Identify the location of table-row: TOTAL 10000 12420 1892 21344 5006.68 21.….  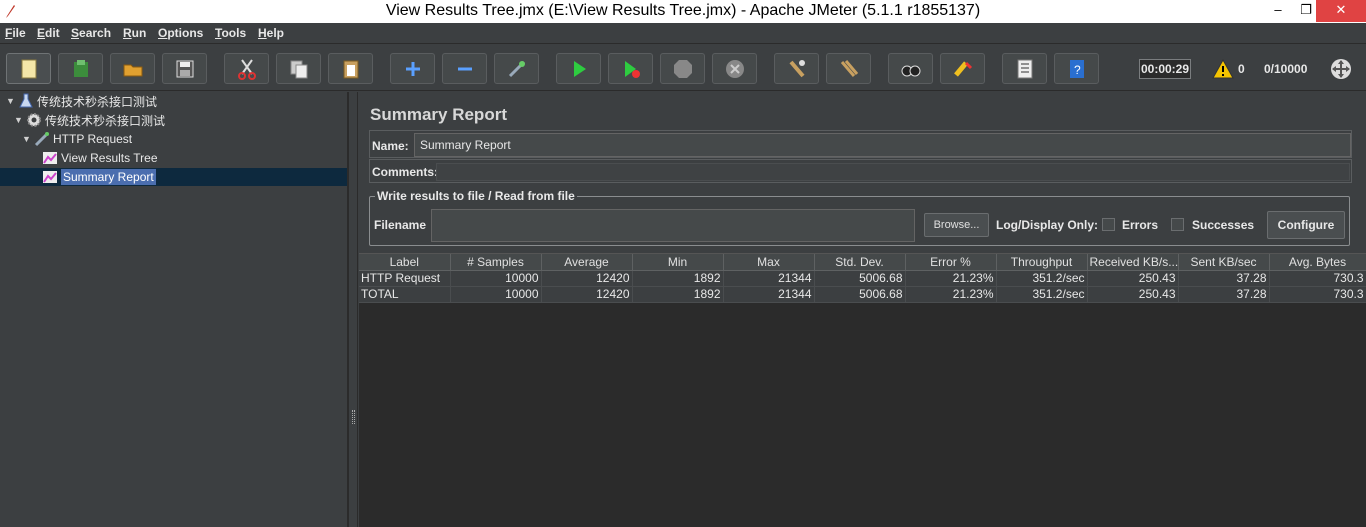
(862, 294).